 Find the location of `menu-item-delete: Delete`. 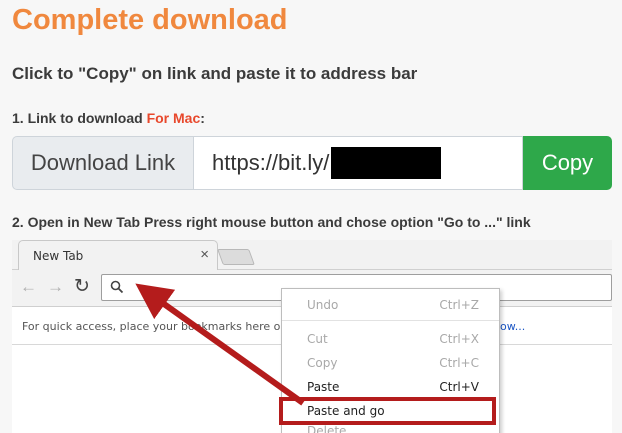

menu-item-delete: Delete is located at coordinates (390, 428).